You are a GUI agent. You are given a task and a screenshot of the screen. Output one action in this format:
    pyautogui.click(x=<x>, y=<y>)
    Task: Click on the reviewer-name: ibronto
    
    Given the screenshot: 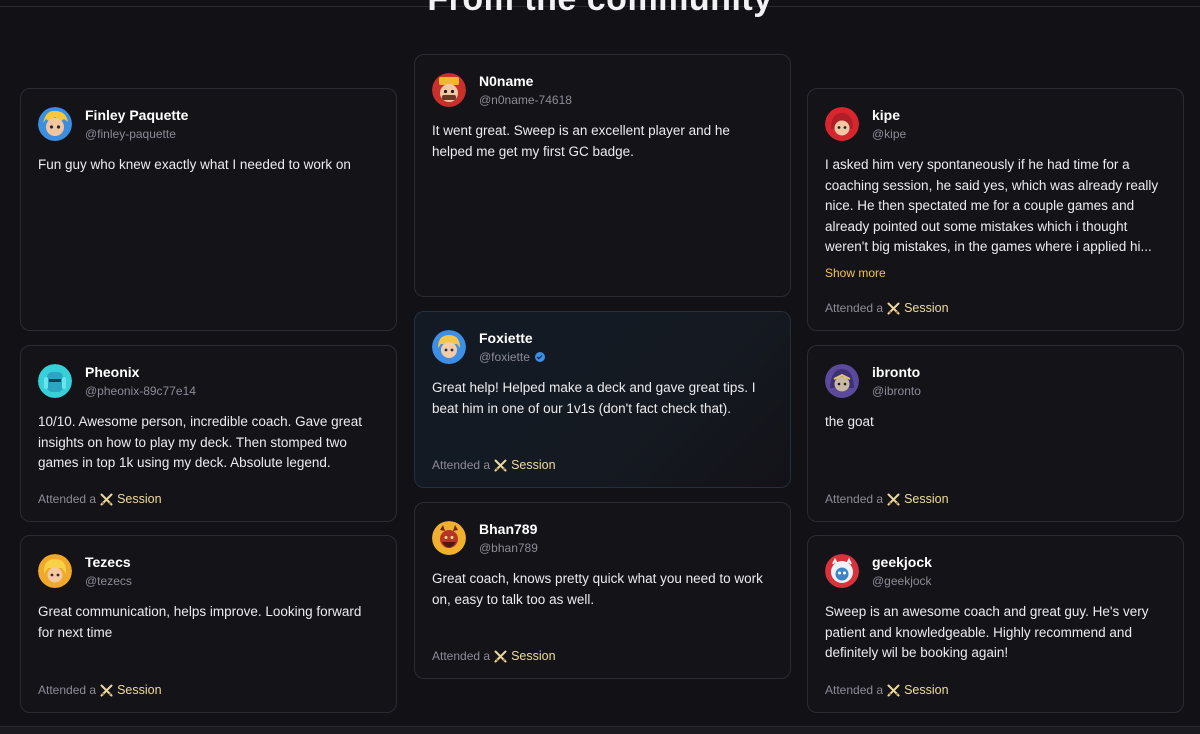 What is the action you would take?
    pyautogui.click(x=896, y=372)
    